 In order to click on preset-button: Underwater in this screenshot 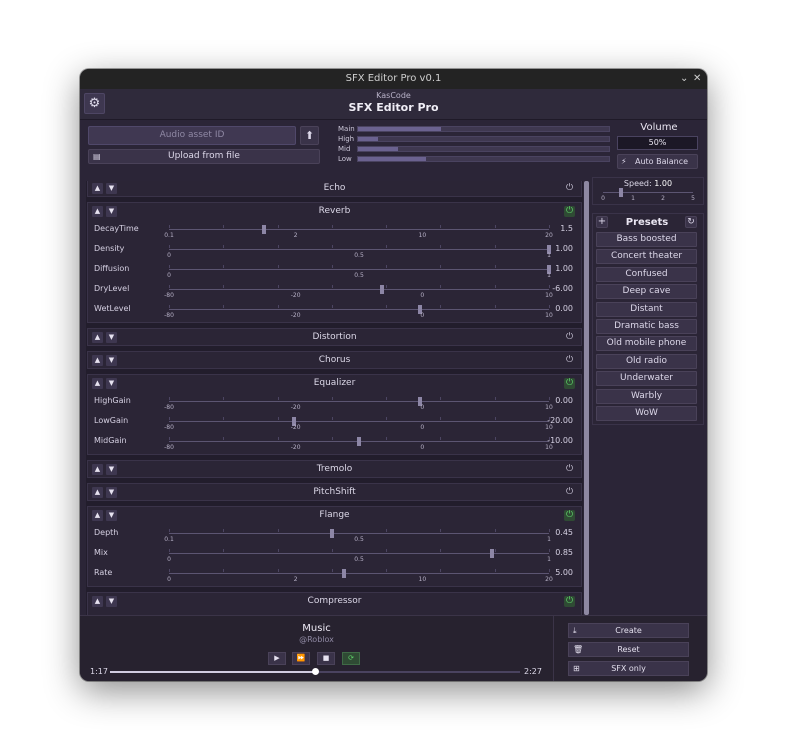, I will do `click(646, 379)`.